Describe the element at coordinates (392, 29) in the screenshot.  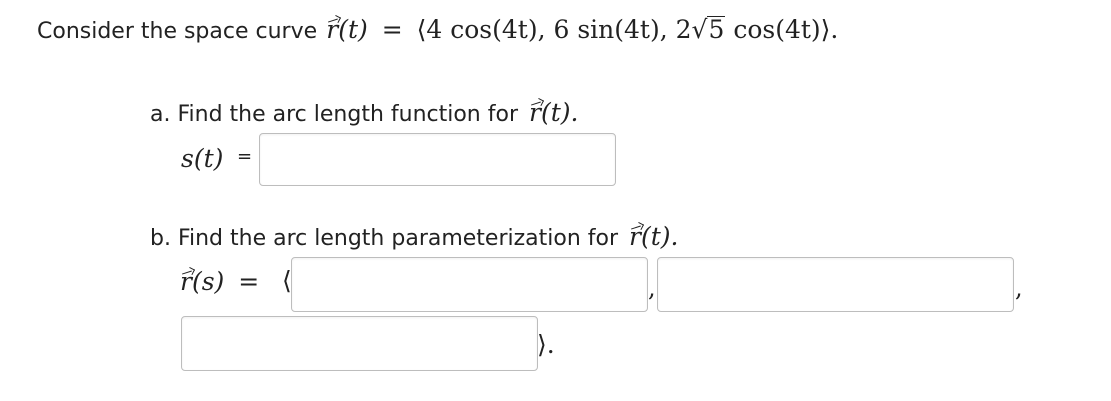
I see `equals-sign: =` at that location.